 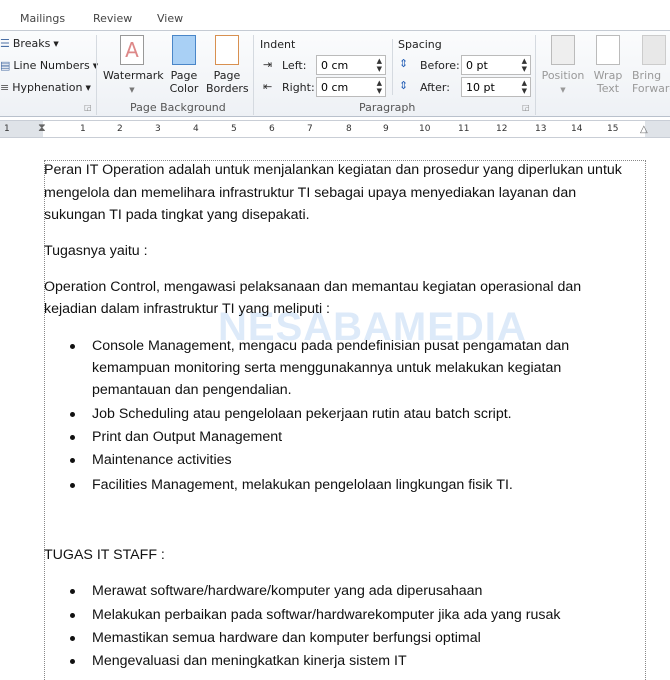 What do you see at coordinates (120, 129) in the screenshot?
I see `ruler-number: 2` at bounding box center [120, 129].